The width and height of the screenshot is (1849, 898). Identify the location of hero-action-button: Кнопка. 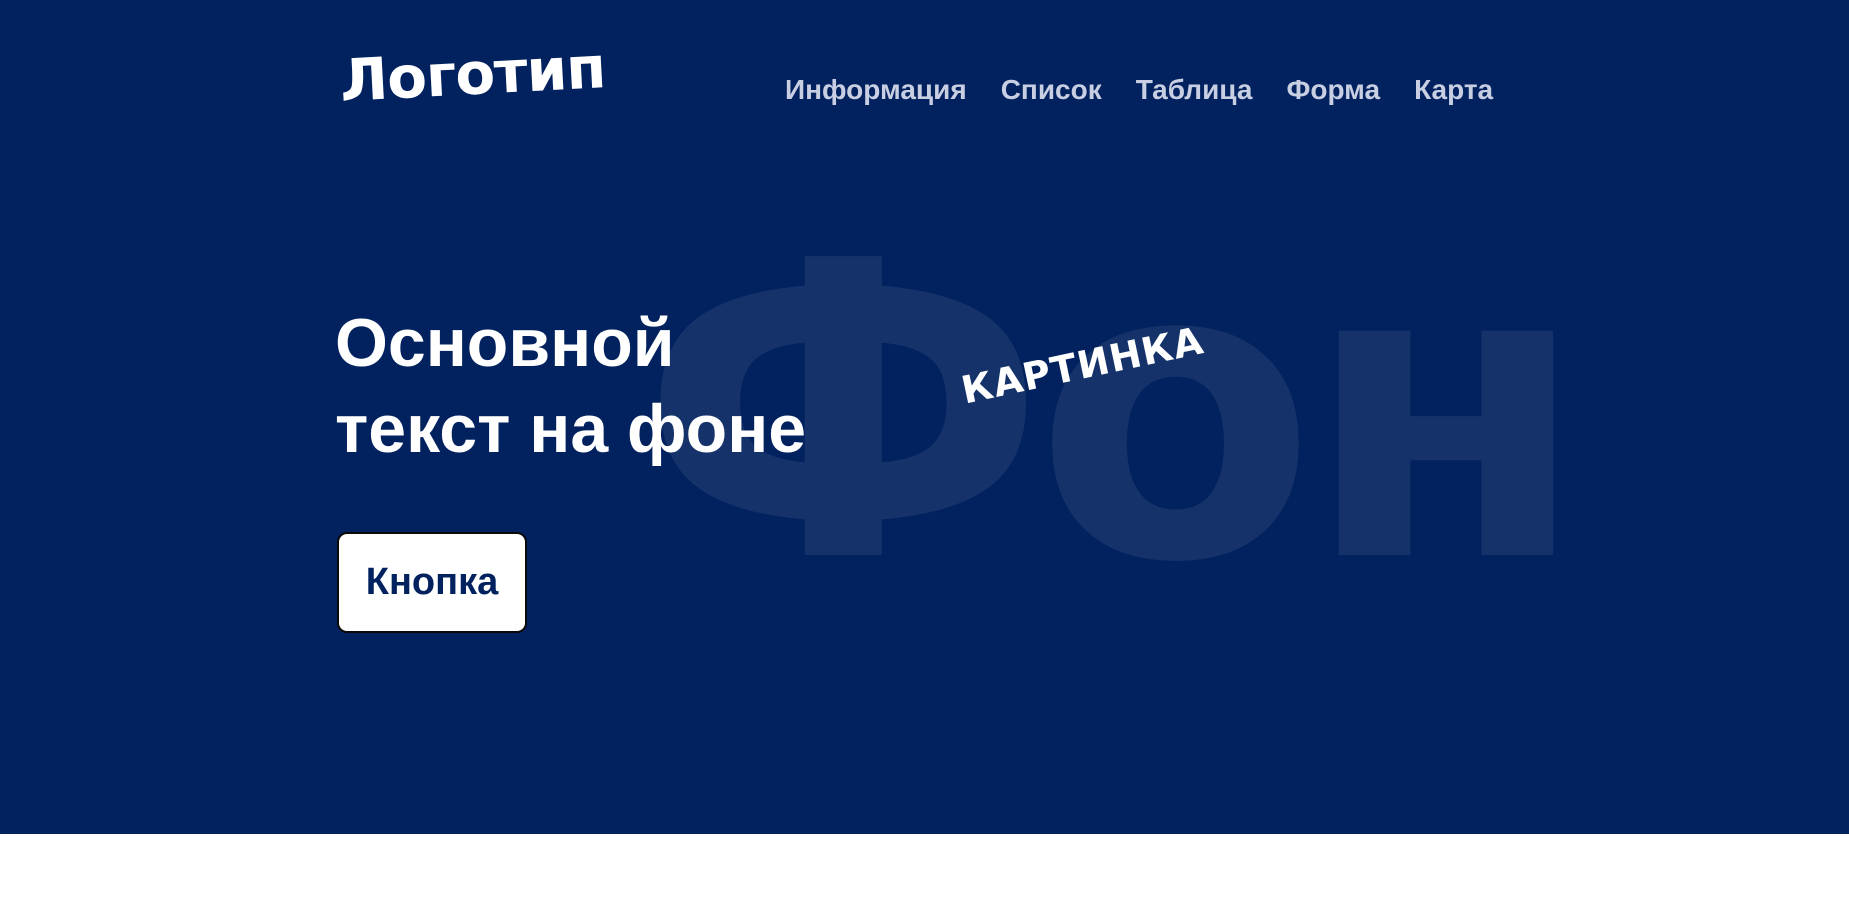
(432, 582).